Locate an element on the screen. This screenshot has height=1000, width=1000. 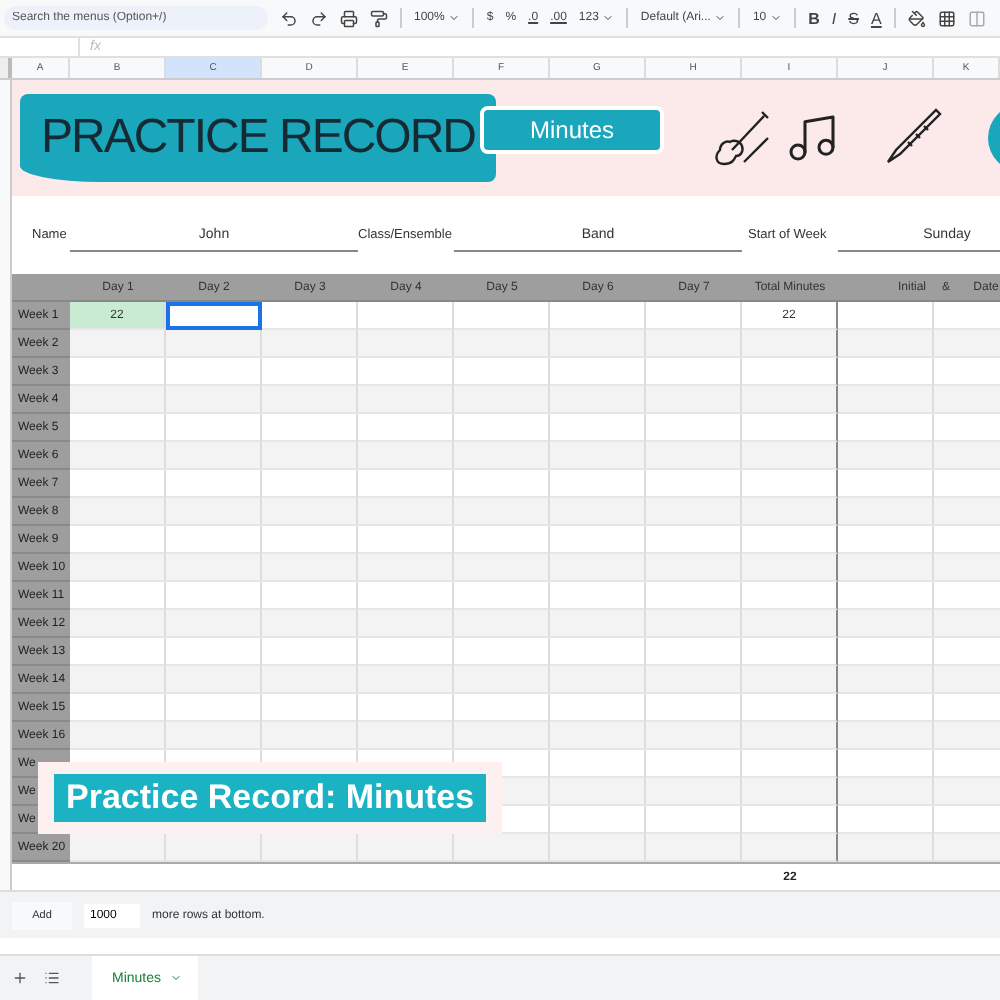
paint-roller-icon is located at coordinates (379, 18).